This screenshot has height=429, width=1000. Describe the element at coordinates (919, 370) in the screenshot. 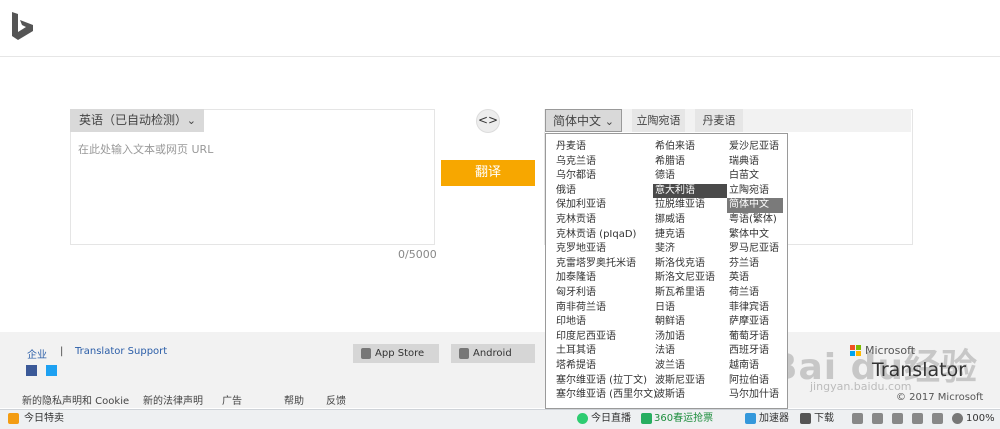

I see `translator-brand: Translator` at that location.